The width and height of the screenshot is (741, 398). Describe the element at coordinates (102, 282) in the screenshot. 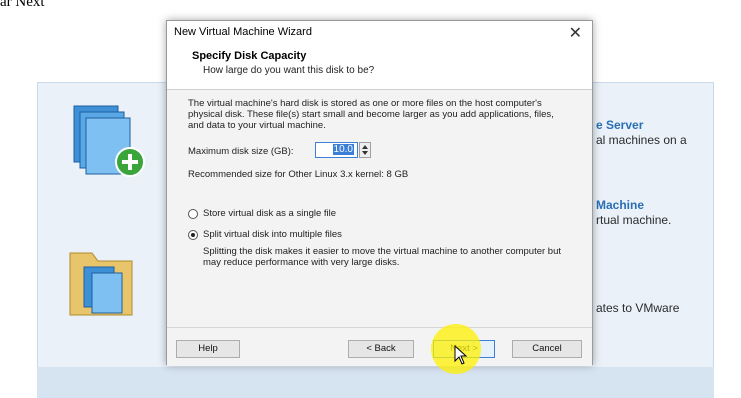

I see `open-vm-folder-icon` at that location.